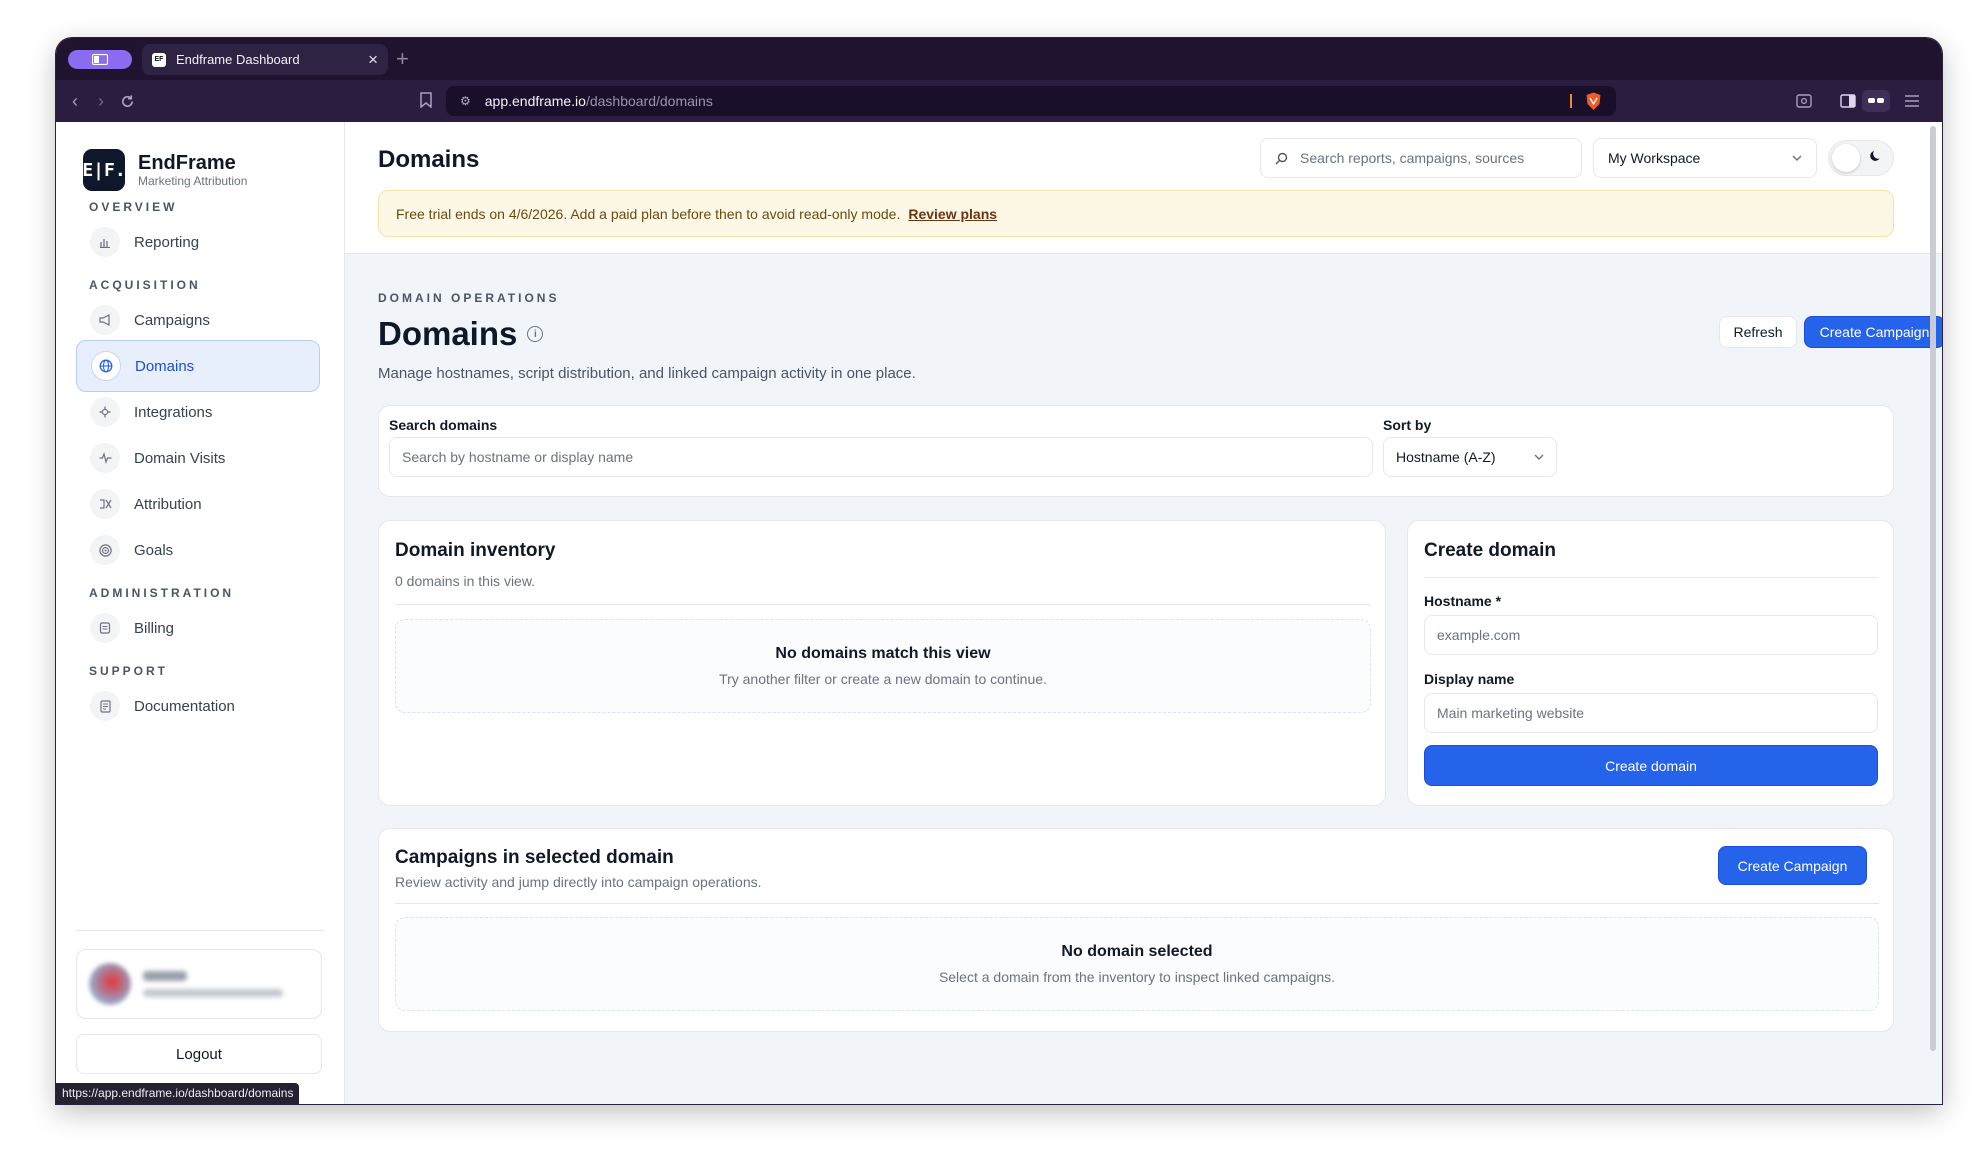 The image size is (1972, 1162). Describe the element at coordinates (881, 457) in the screenshot. I see `domain-search-input: Search by hostname or display name` at that location.